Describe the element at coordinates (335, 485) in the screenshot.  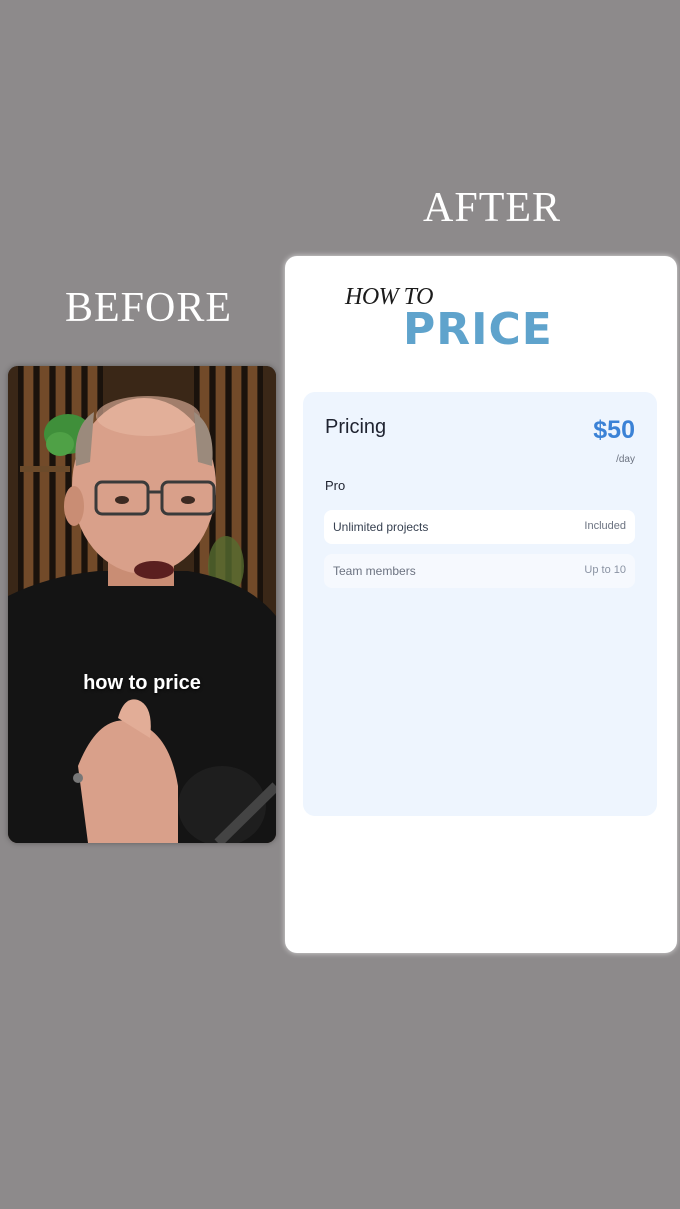
I see `plan-name: Pro` at that location.